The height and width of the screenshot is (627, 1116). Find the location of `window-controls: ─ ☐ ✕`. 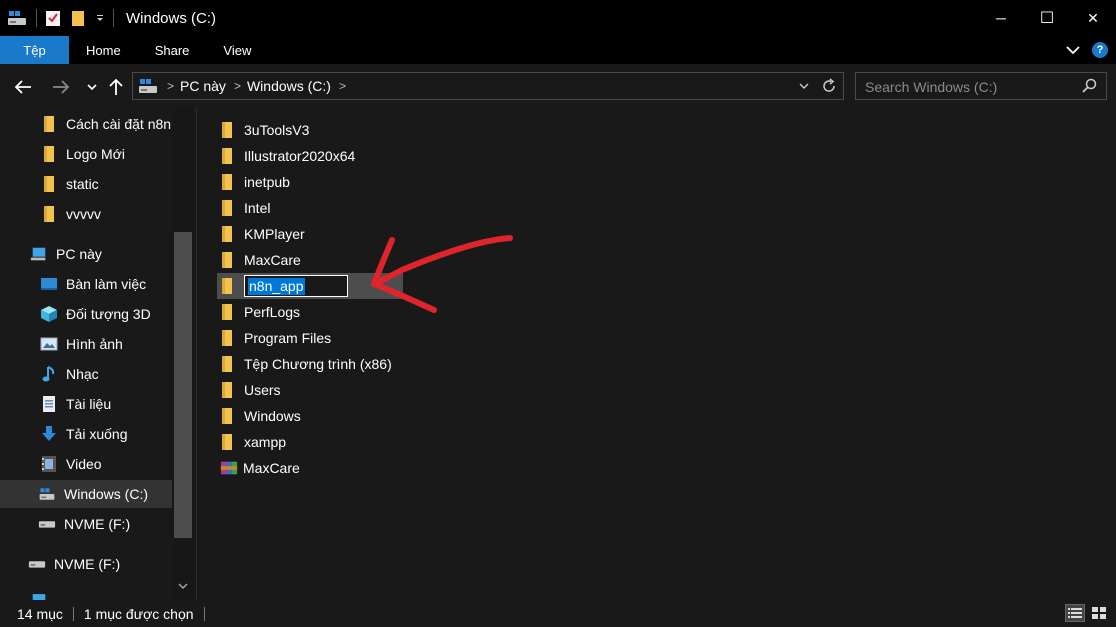

window-controls: ─ ☐ ✕ is located at coordinates (1047, 18).